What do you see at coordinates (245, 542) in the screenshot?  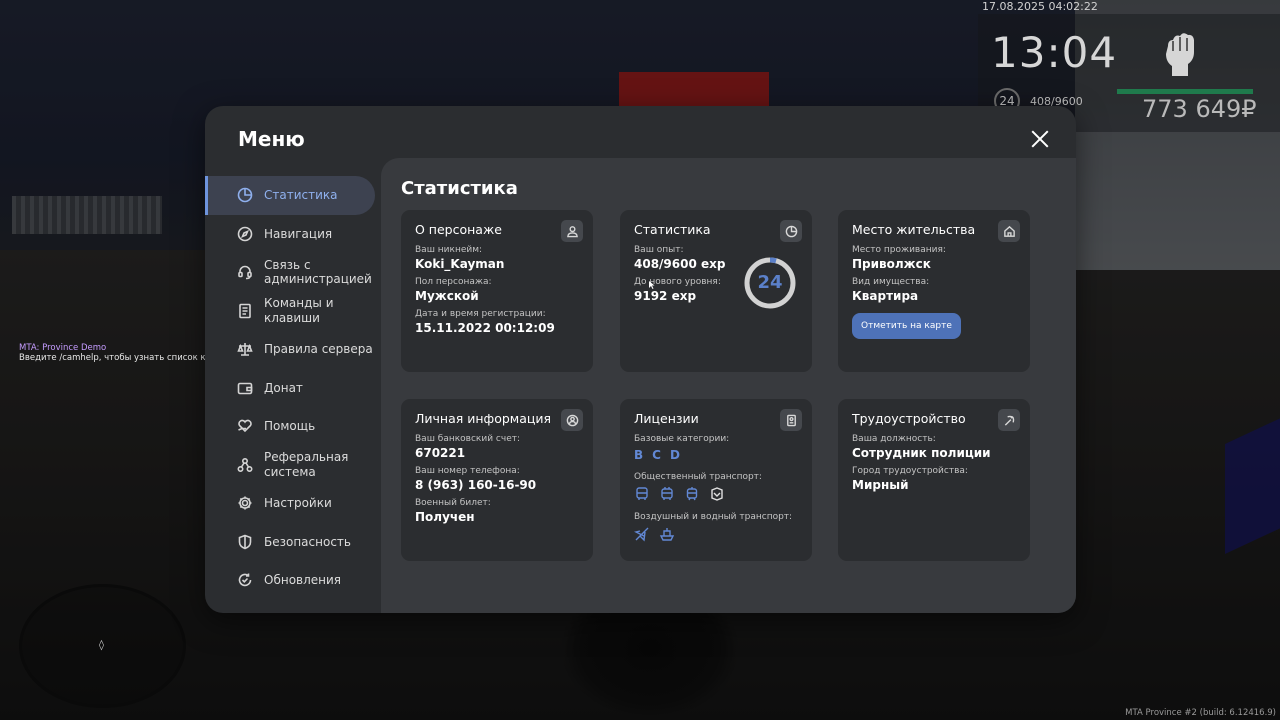 I see `shield-icon` at bounding box center [245, 542].